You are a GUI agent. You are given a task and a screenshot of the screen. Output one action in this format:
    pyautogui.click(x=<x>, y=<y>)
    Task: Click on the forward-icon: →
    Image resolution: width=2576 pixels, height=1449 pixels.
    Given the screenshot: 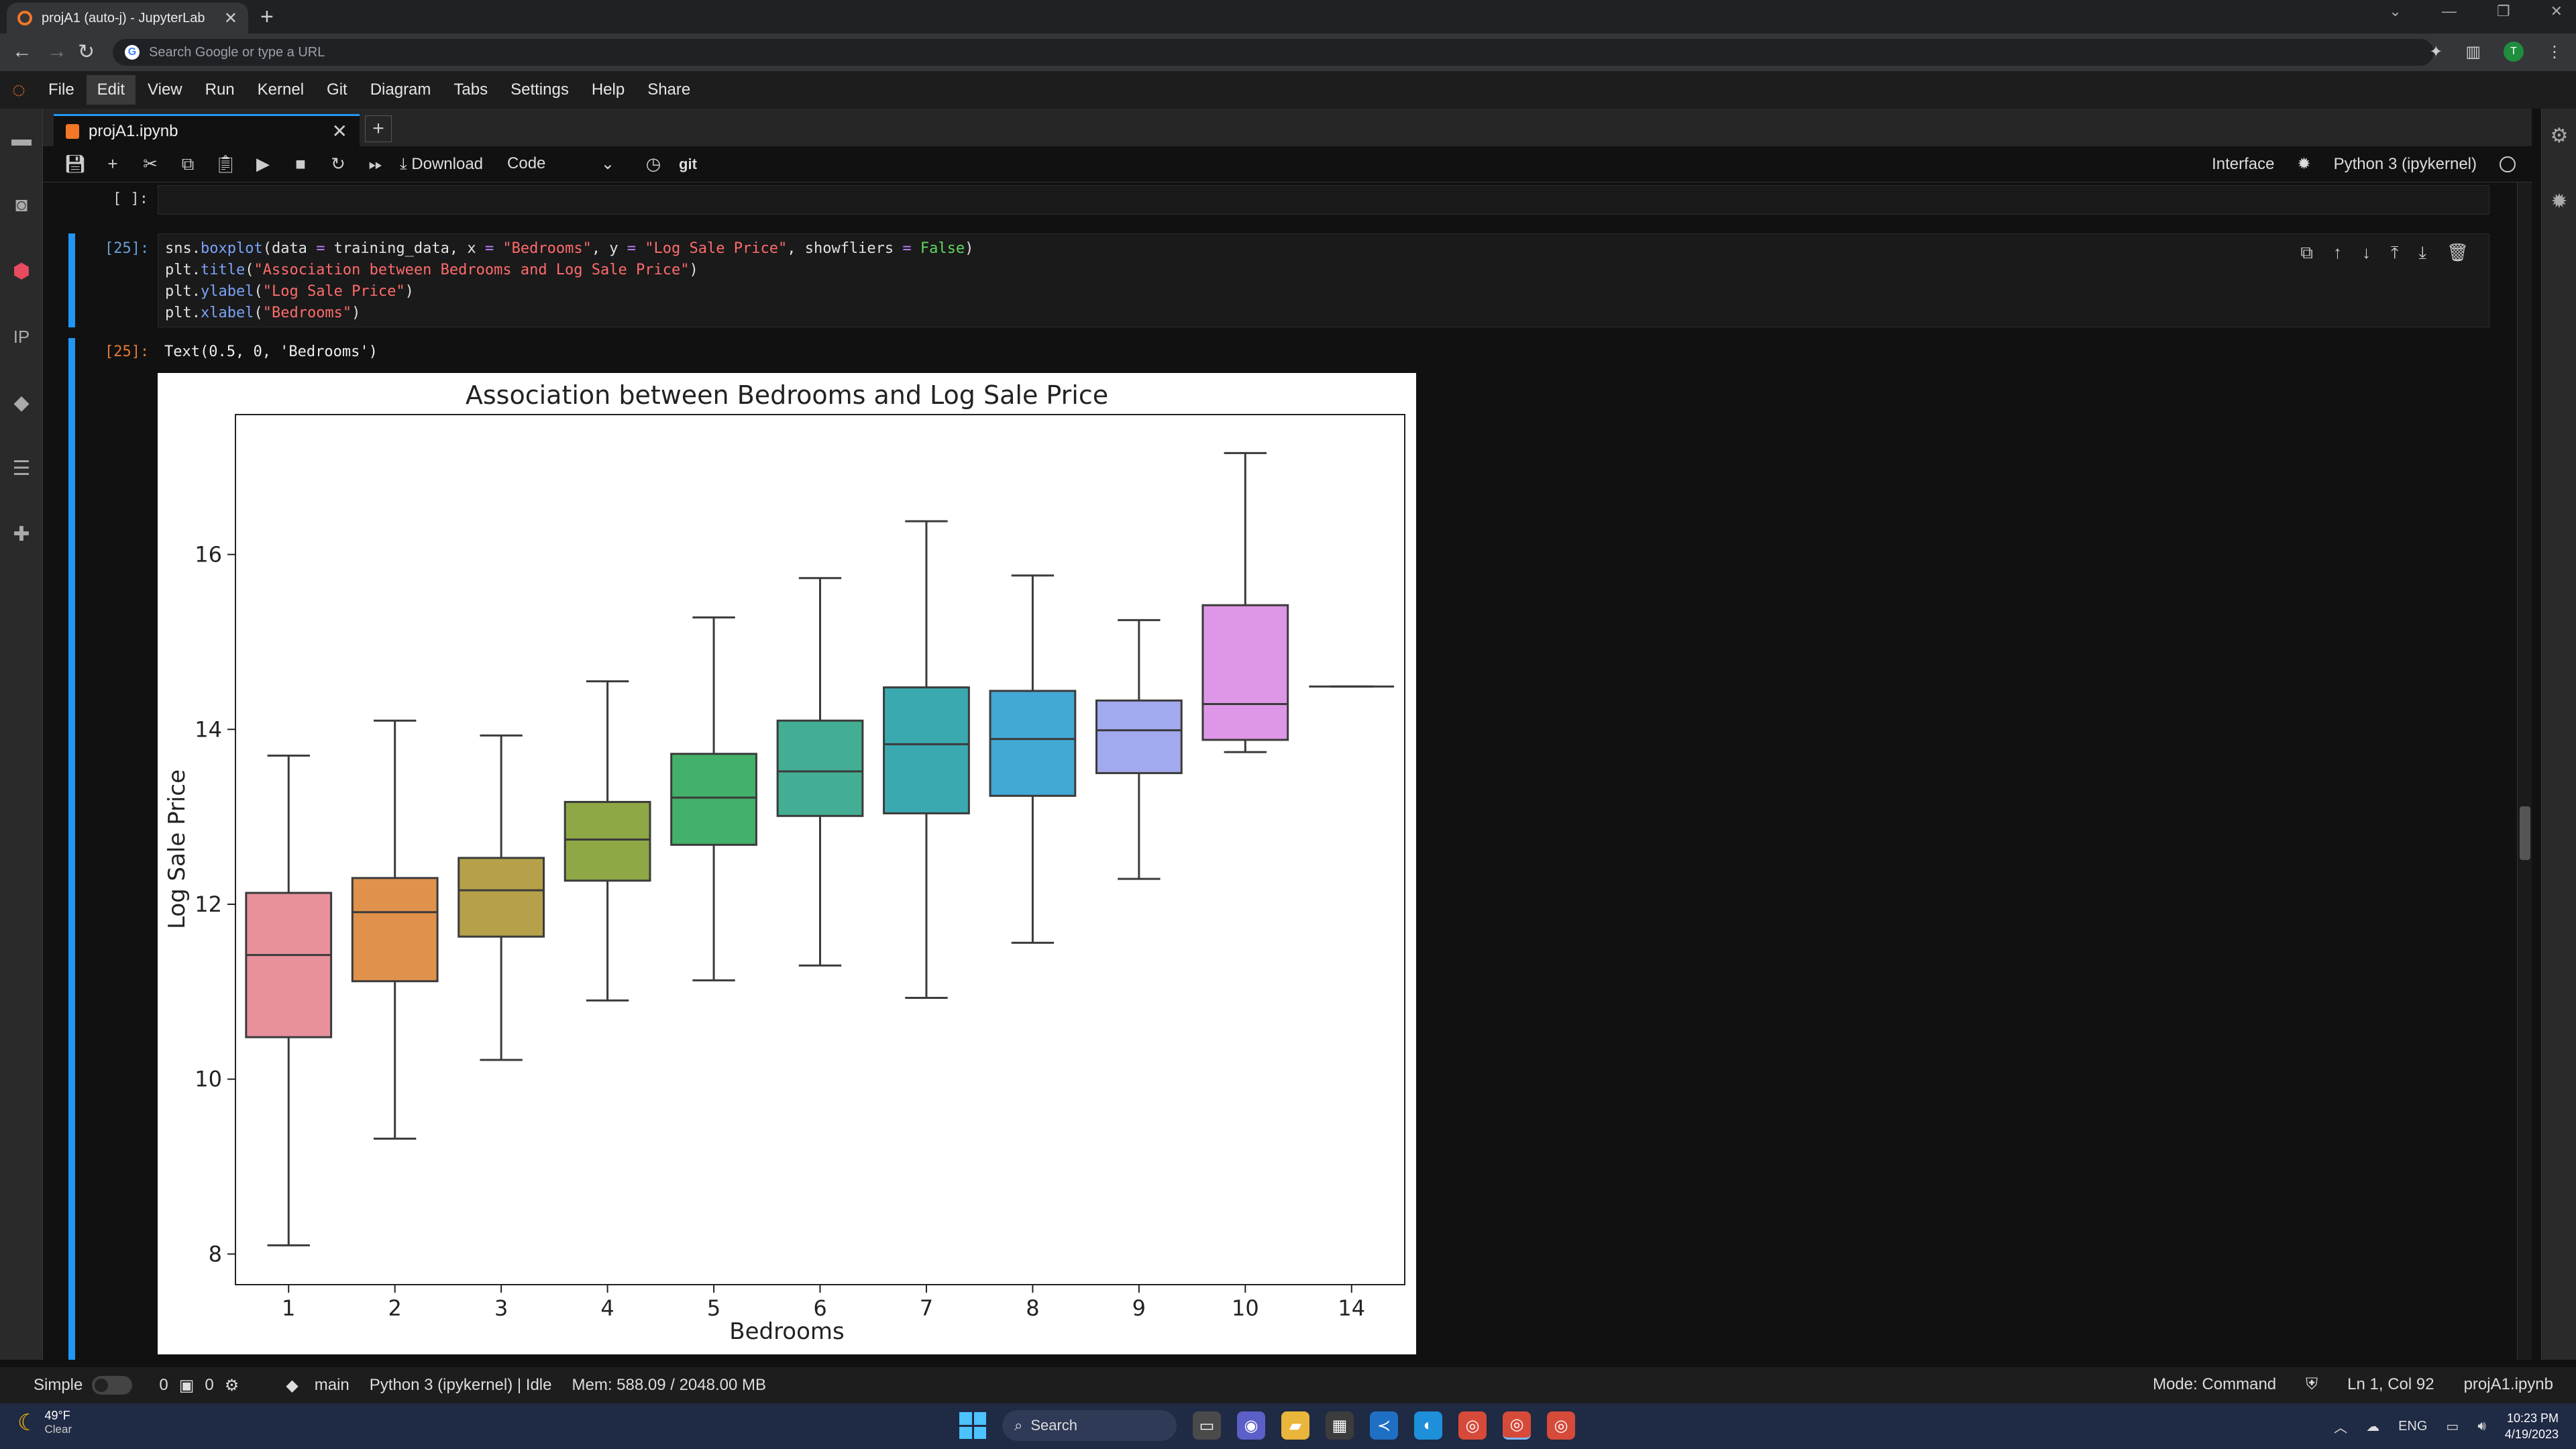 What is the action you would take?
    pyautogui.click(x=57, y=51)
    